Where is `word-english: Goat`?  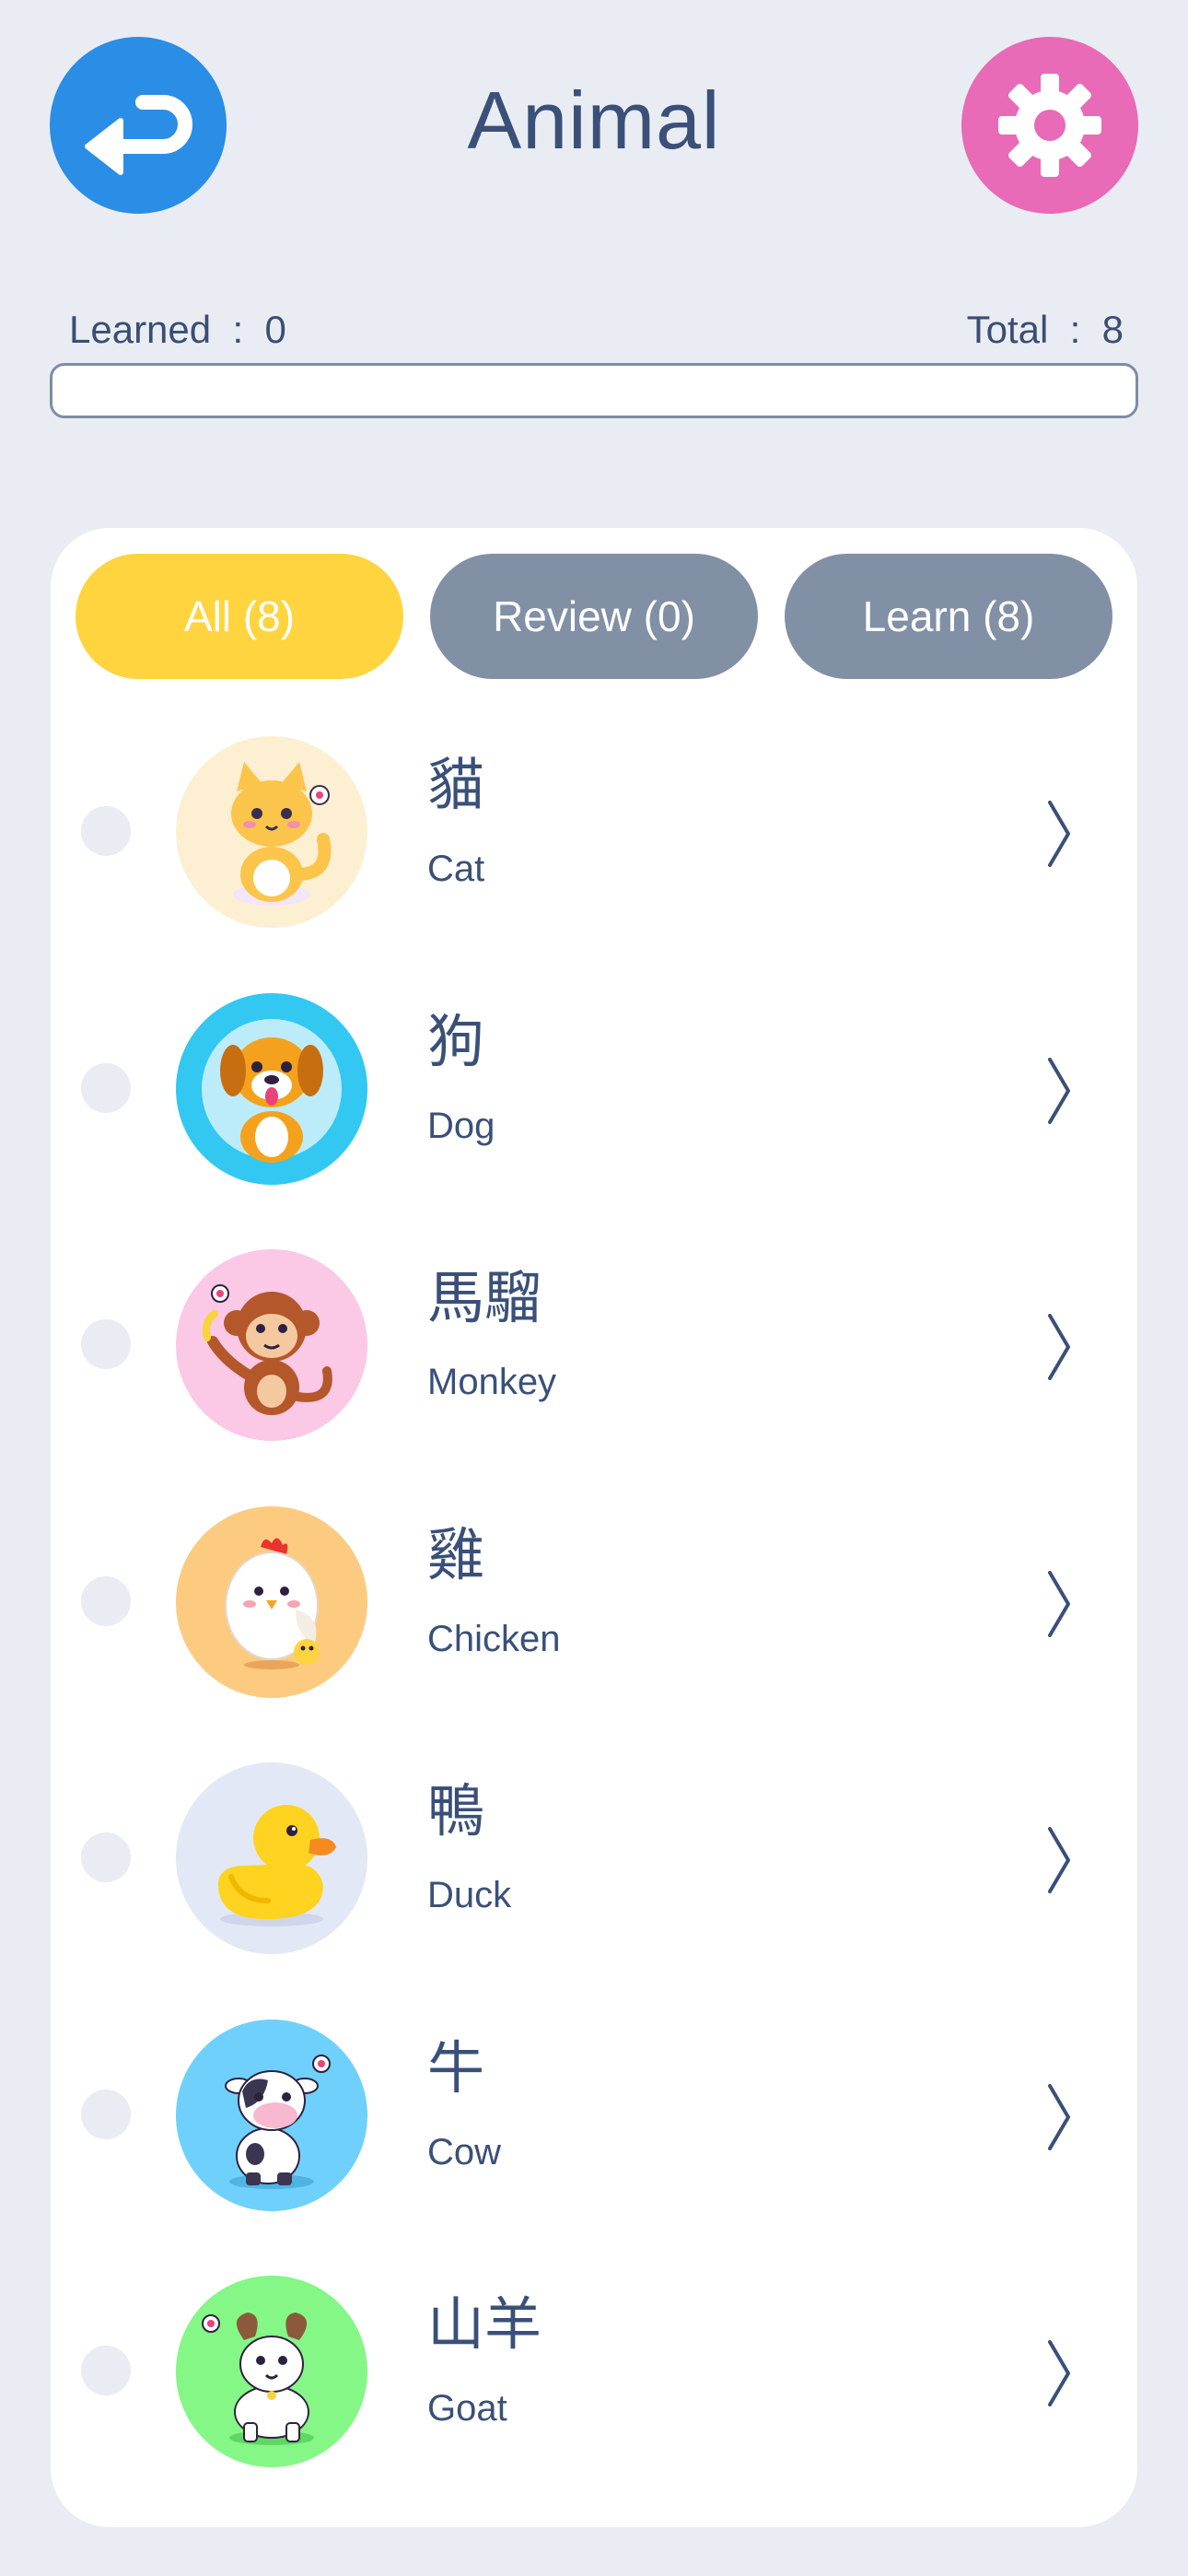 word-english: Goat is located at coordinates (467, 2408).